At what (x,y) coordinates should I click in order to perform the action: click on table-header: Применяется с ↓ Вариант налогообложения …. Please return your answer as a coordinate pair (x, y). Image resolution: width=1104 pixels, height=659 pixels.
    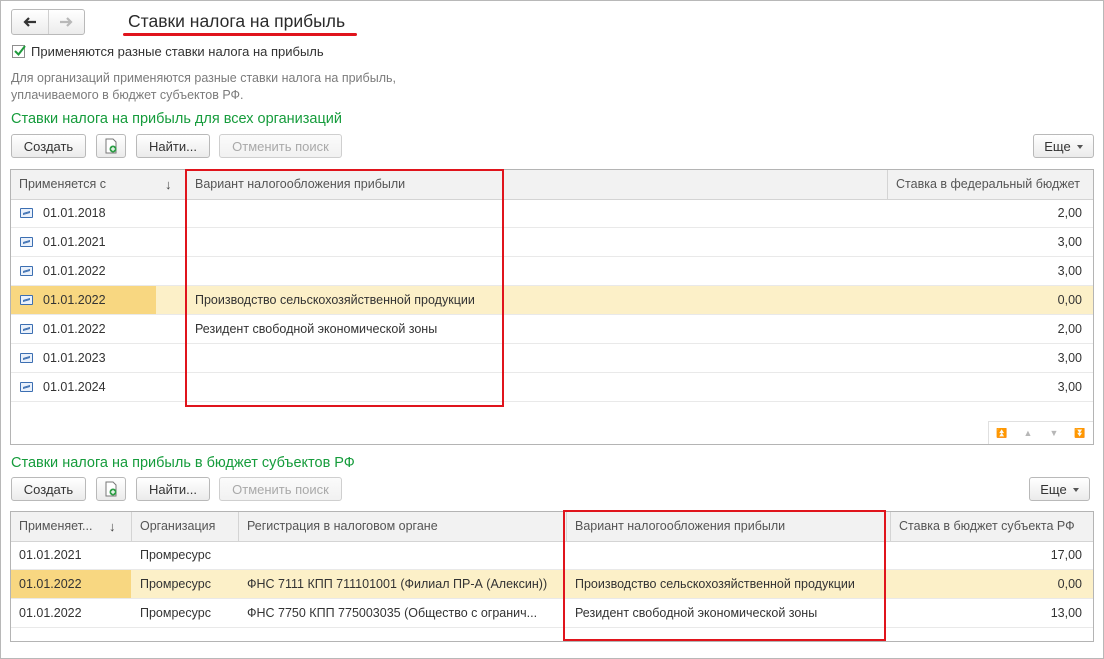
    Looking at the image, I should click on (552, 185).